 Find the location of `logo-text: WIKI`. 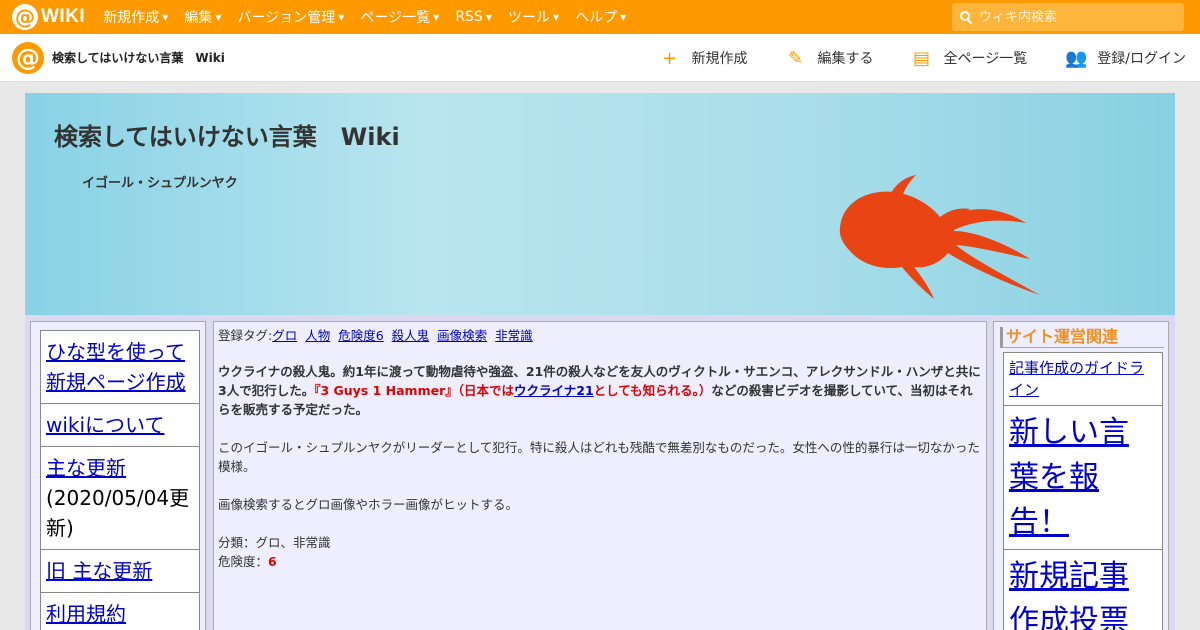

logo-text: WIKI is located at coordinates (63, 16).